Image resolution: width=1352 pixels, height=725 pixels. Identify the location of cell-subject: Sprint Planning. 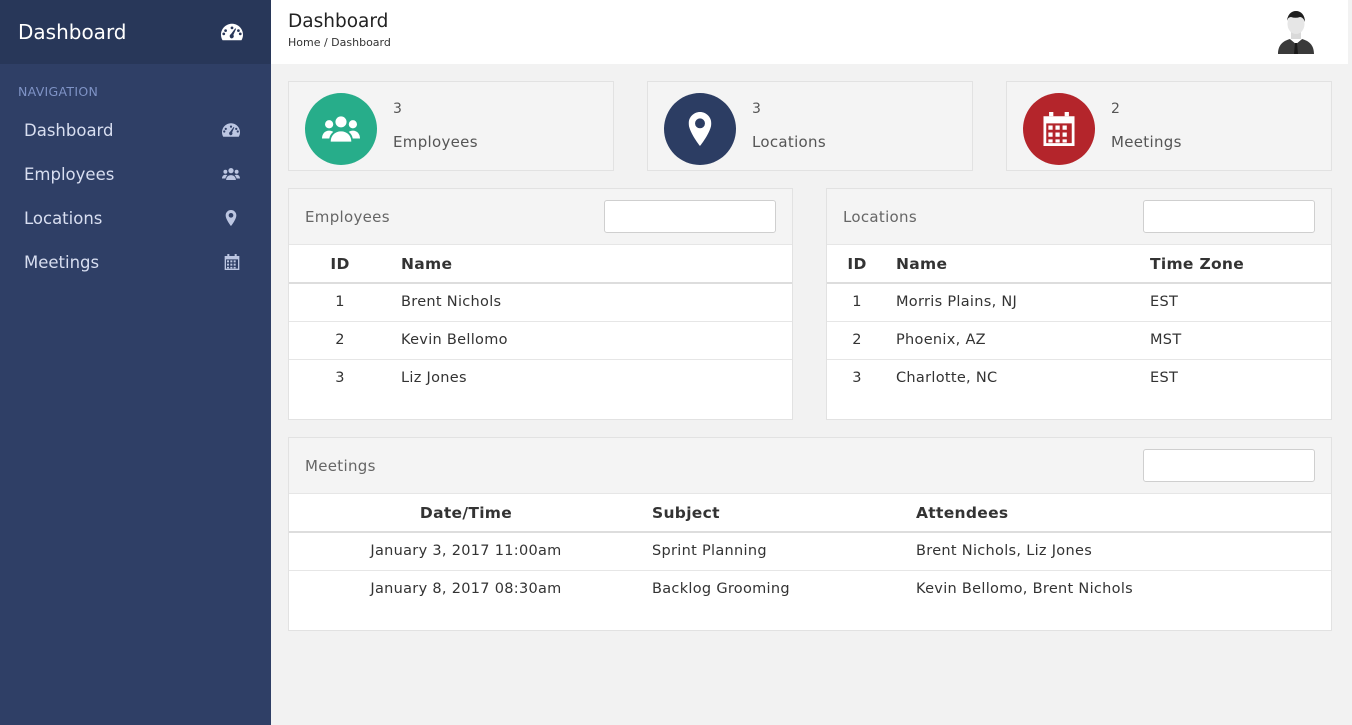
(779, 551).